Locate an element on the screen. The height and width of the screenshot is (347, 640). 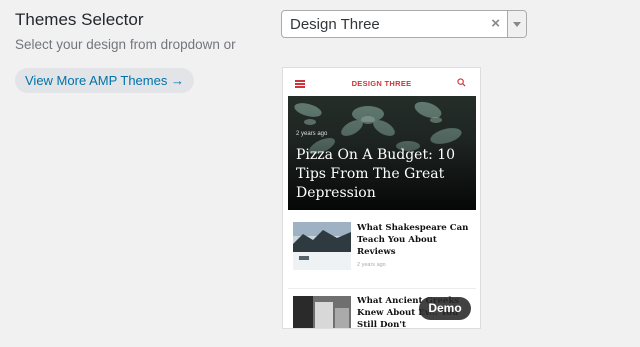
preview-site-title: DESIGN THREE is located at coordinates (381, 83).